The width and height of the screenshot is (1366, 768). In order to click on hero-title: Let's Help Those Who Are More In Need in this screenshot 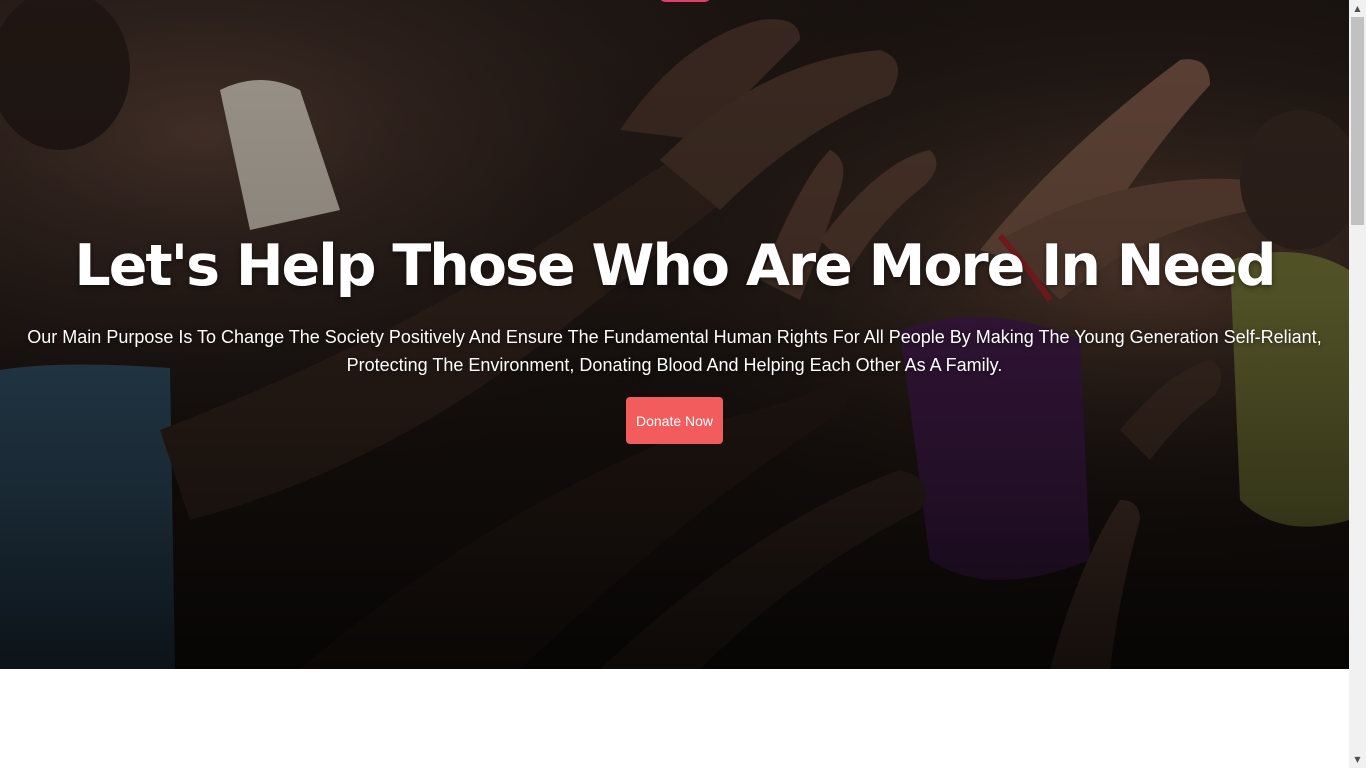, I will do `click(675, 266)`.